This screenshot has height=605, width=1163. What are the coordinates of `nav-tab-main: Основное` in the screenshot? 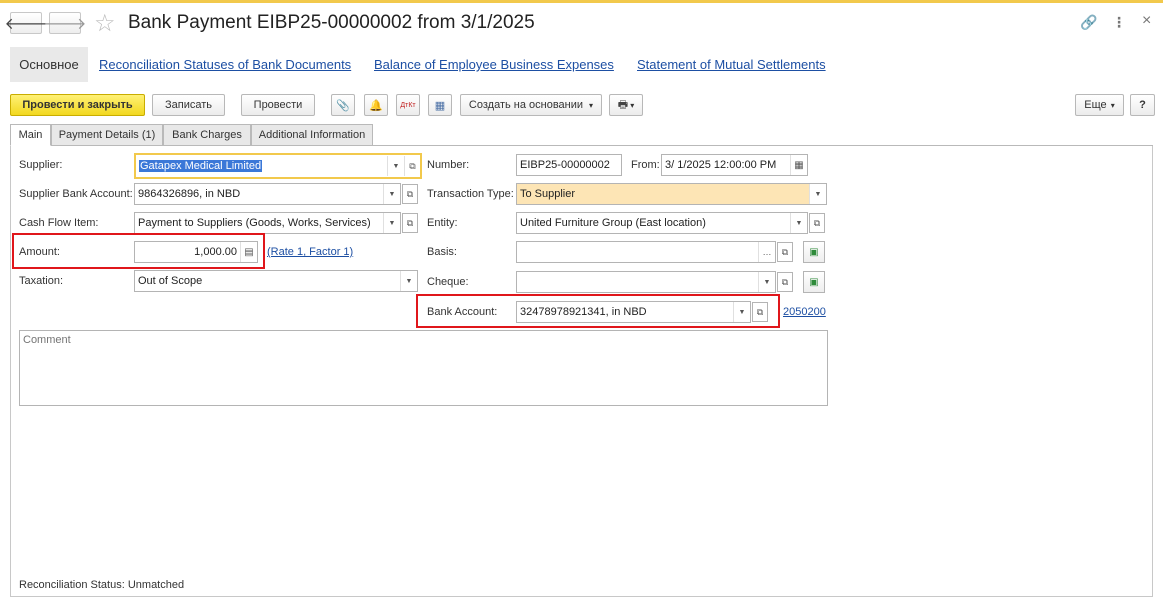 It's located at (49, 64).